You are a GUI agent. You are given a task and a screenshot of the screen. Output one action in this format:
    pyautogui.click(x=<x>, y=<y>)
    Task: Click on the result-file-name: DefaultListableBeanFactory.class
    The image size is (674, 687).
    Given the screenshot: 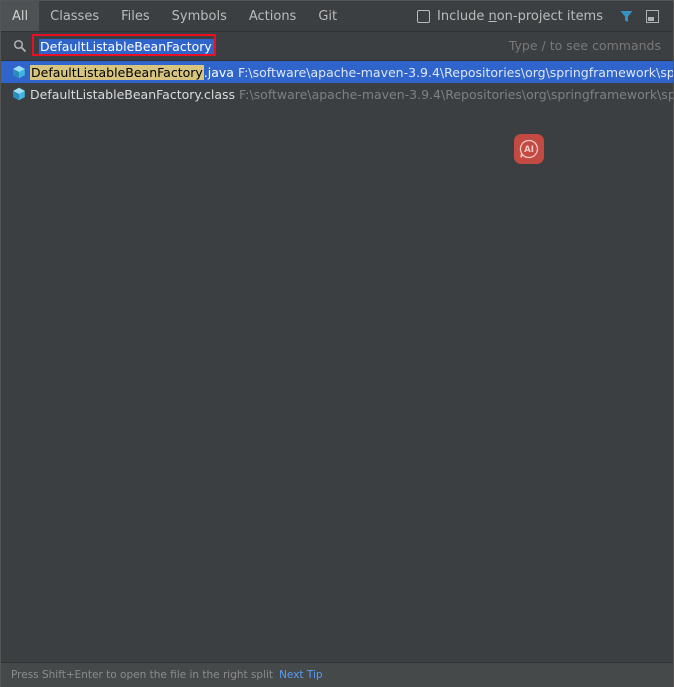 What is the action you would take?
    pyautogui.click(x=133, y=94)
    